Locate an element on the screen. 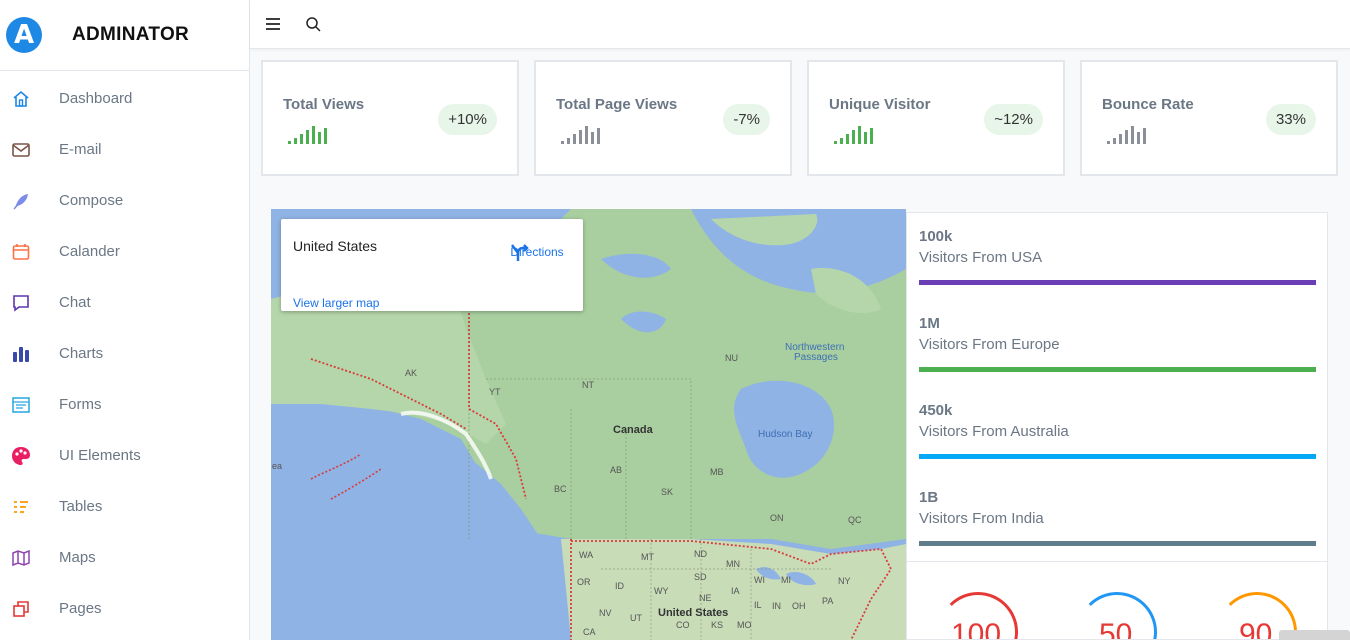 Image resolution: width=1350 pixels, height=640 pixels. sidebar-item-chat: Chat is located at coordinates (124, 302).